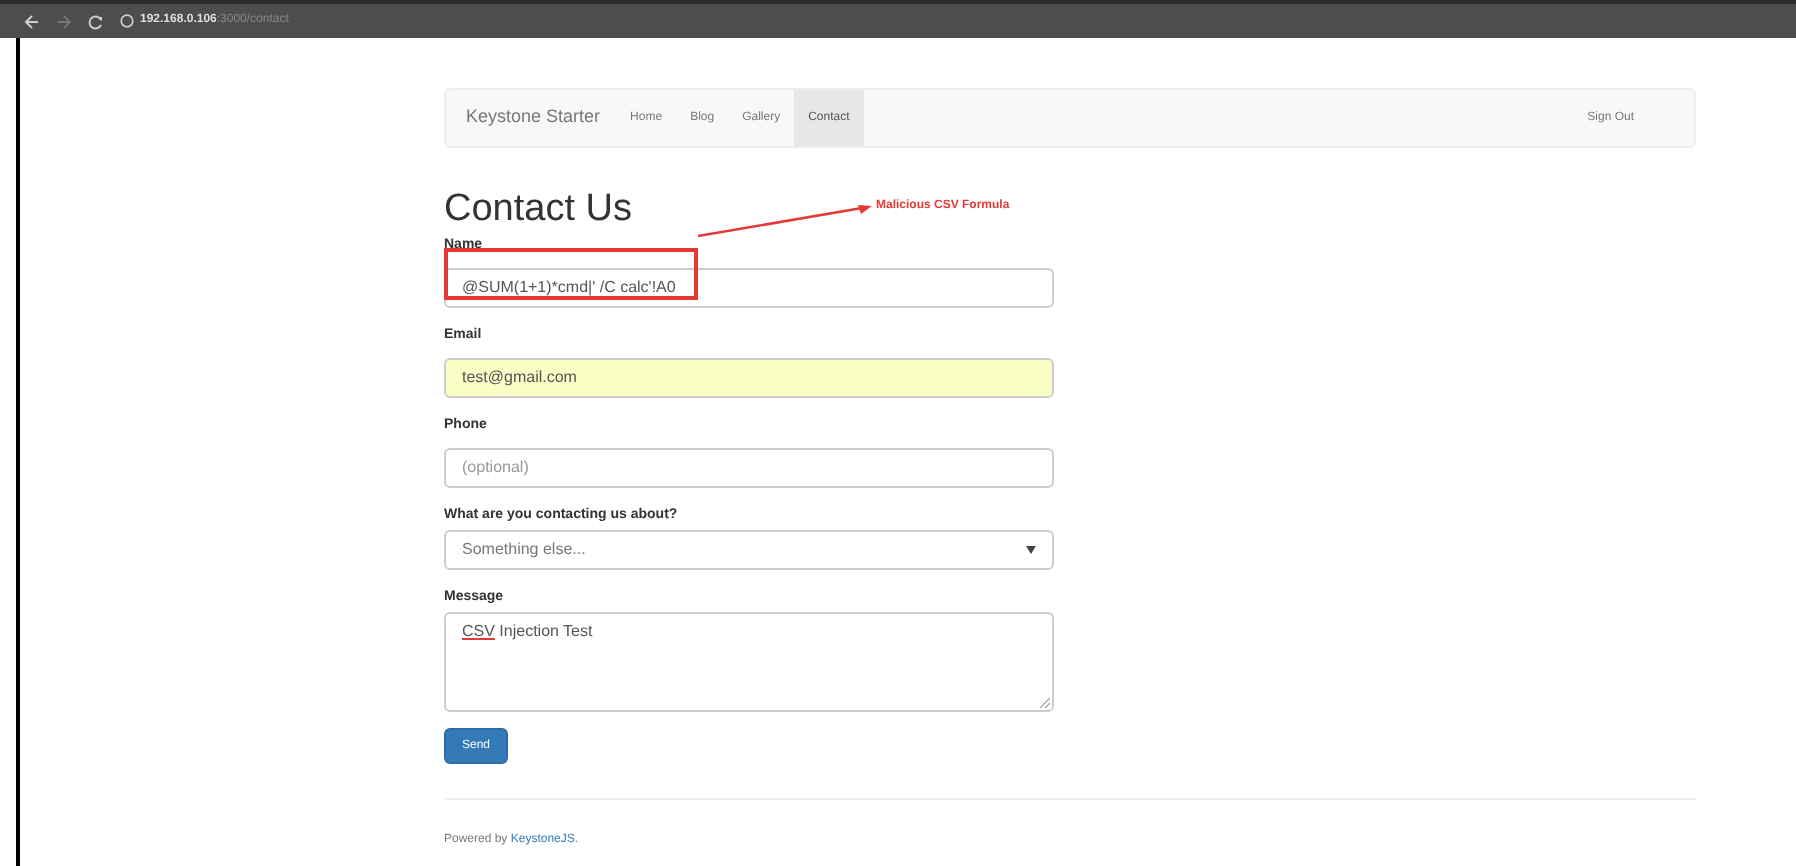  What do you see at coordinates (749, 287) in the screenshot?
I see `text-field: @SUM(1+1)*cmd|' /C calc'!A0` at bounding box center [749, 287].